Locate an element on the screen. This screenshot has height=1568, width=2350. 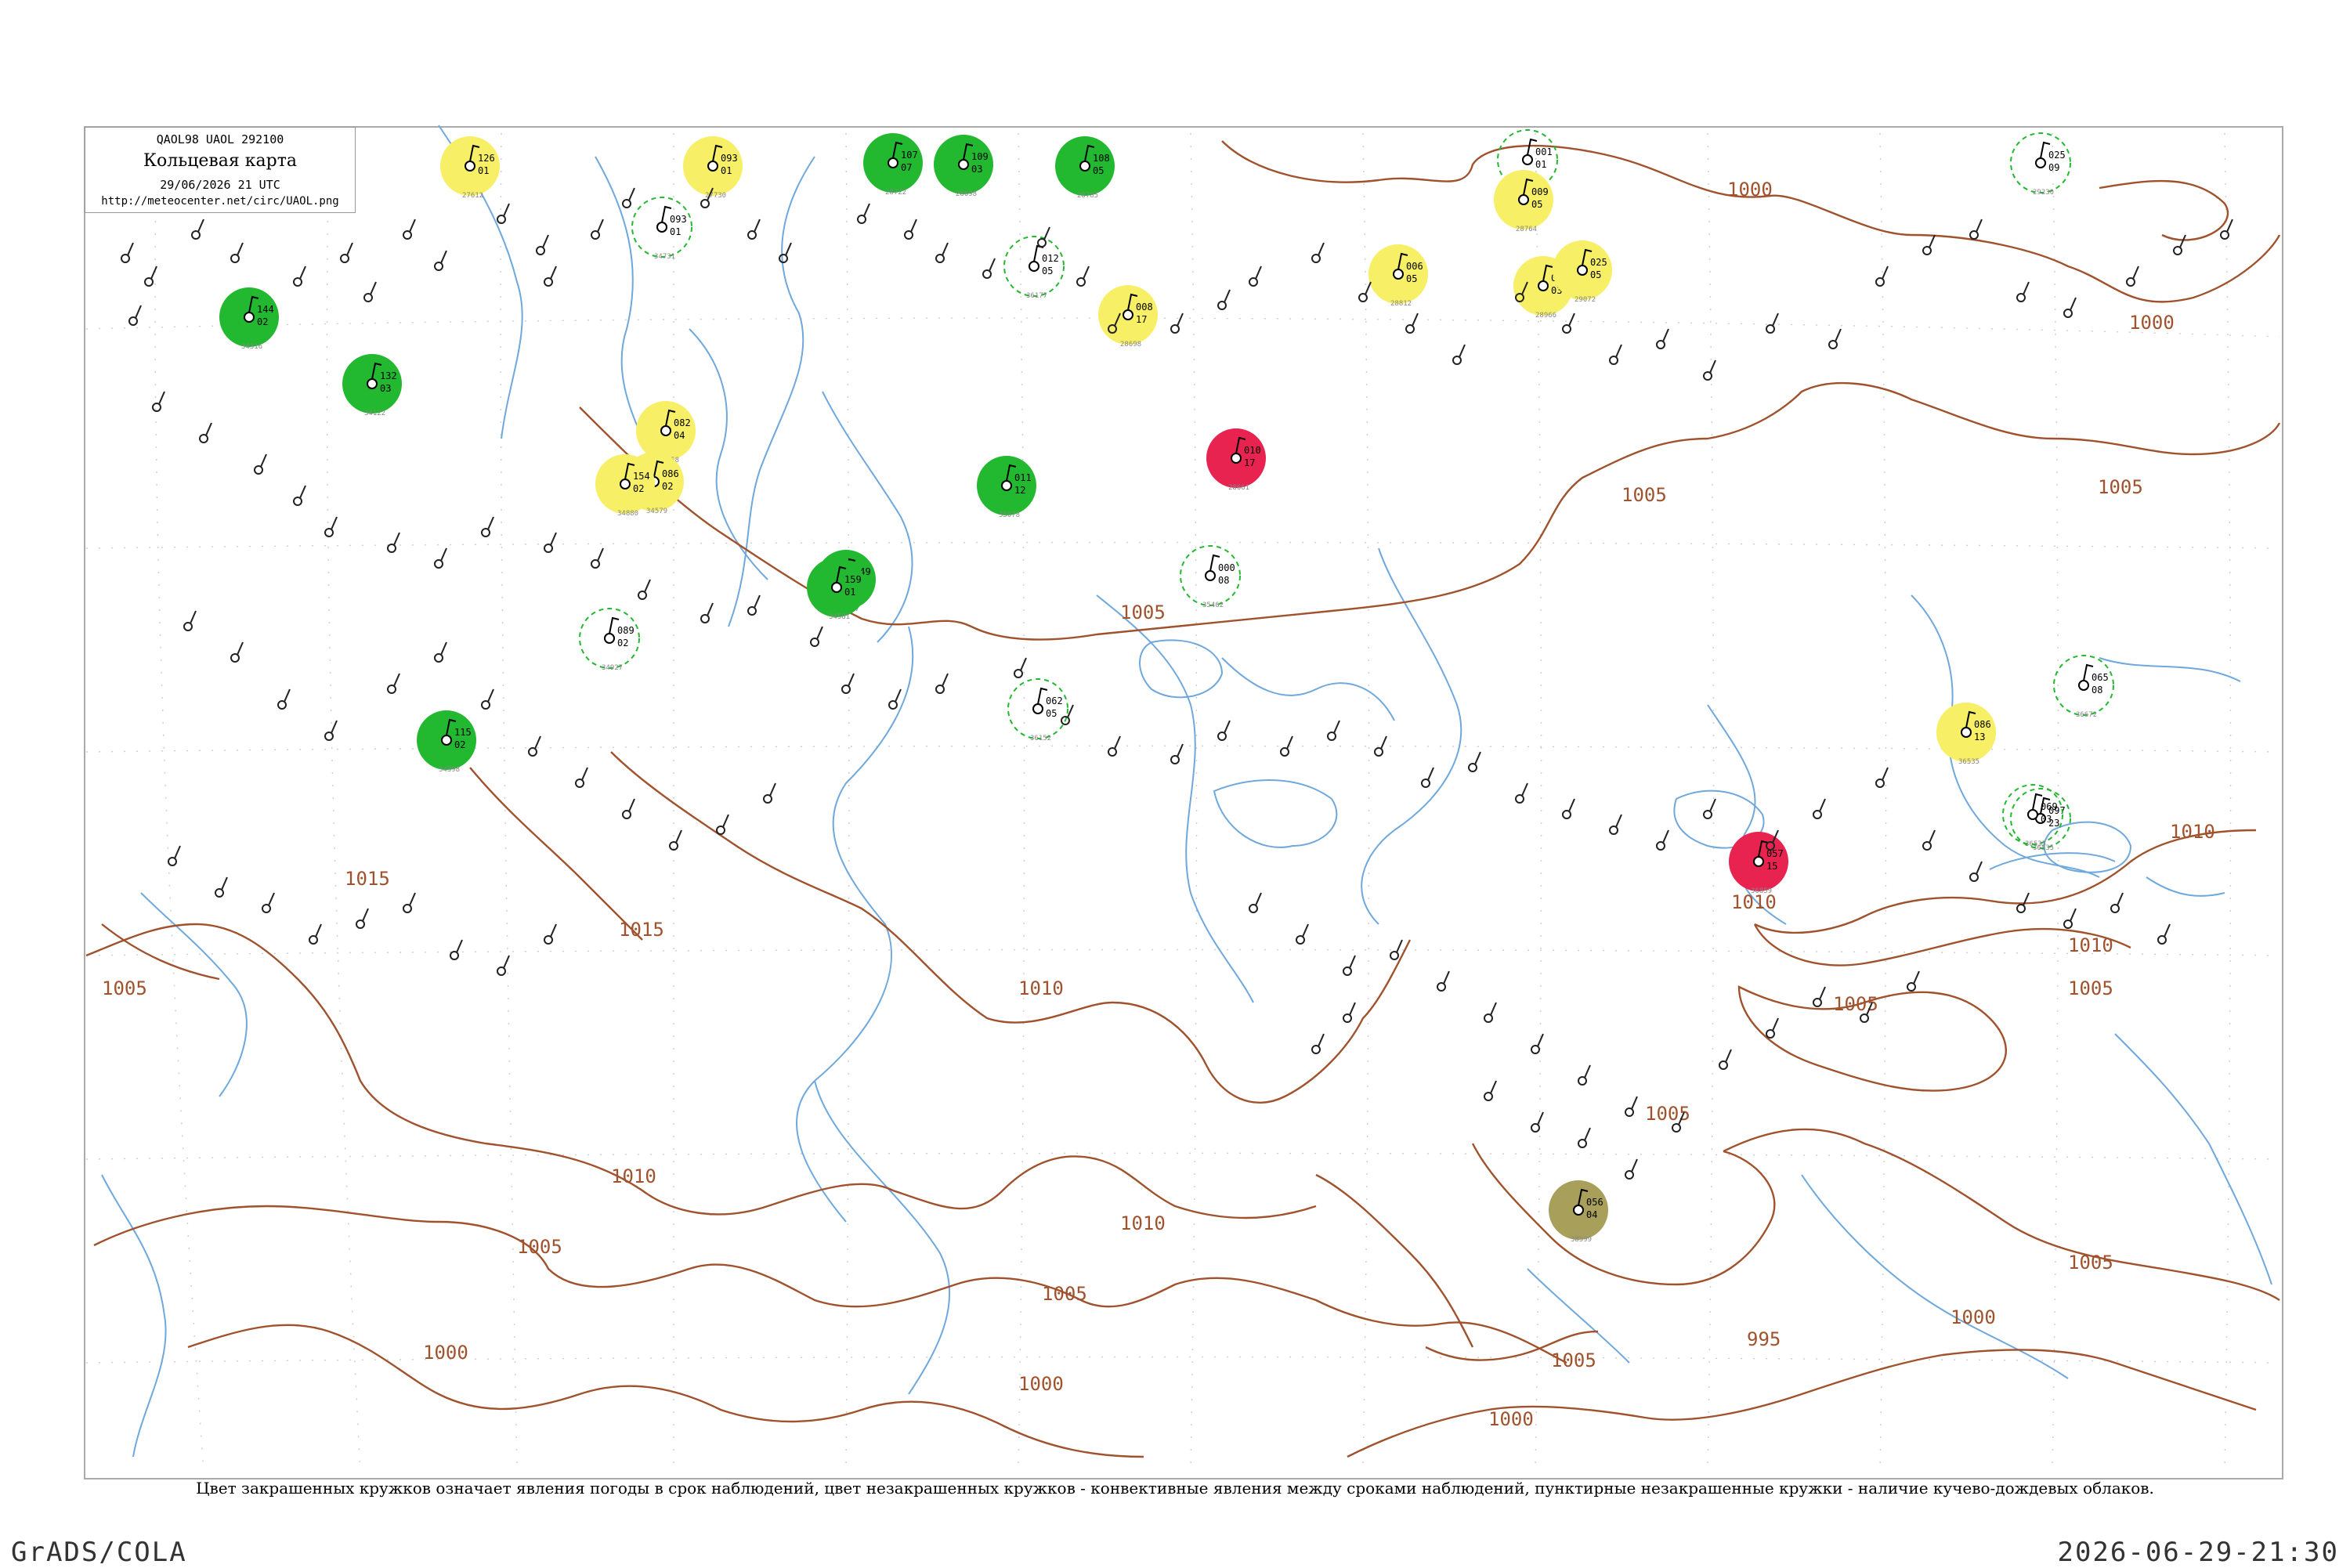
station-plot: 011 12 35078 is located at coordinates (1006, 487).